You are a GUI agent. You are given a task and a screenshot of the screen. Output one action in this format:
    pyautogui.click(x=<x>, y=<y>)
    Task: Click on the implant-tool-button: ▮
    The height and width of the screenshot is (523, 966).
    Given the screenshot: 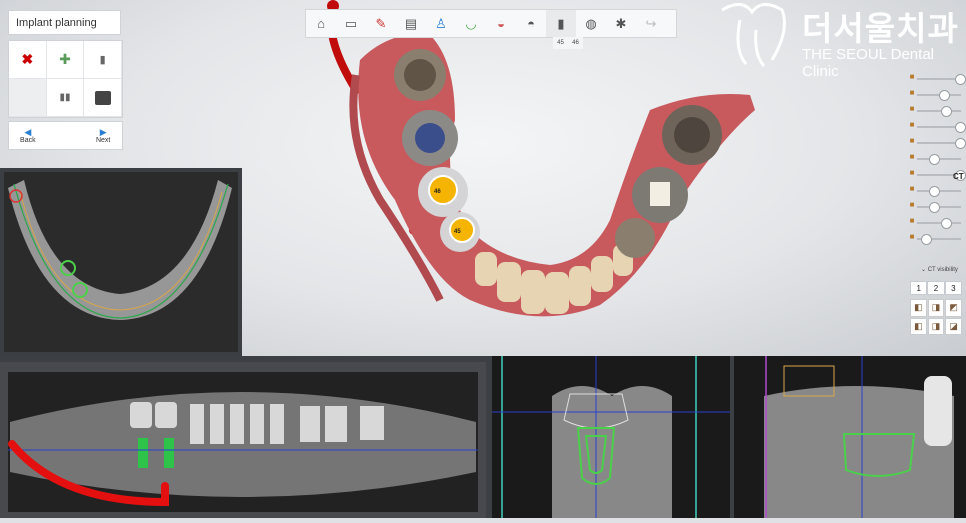 What is the action you would take?
    pyautogui.click(x=561, y=23)
    